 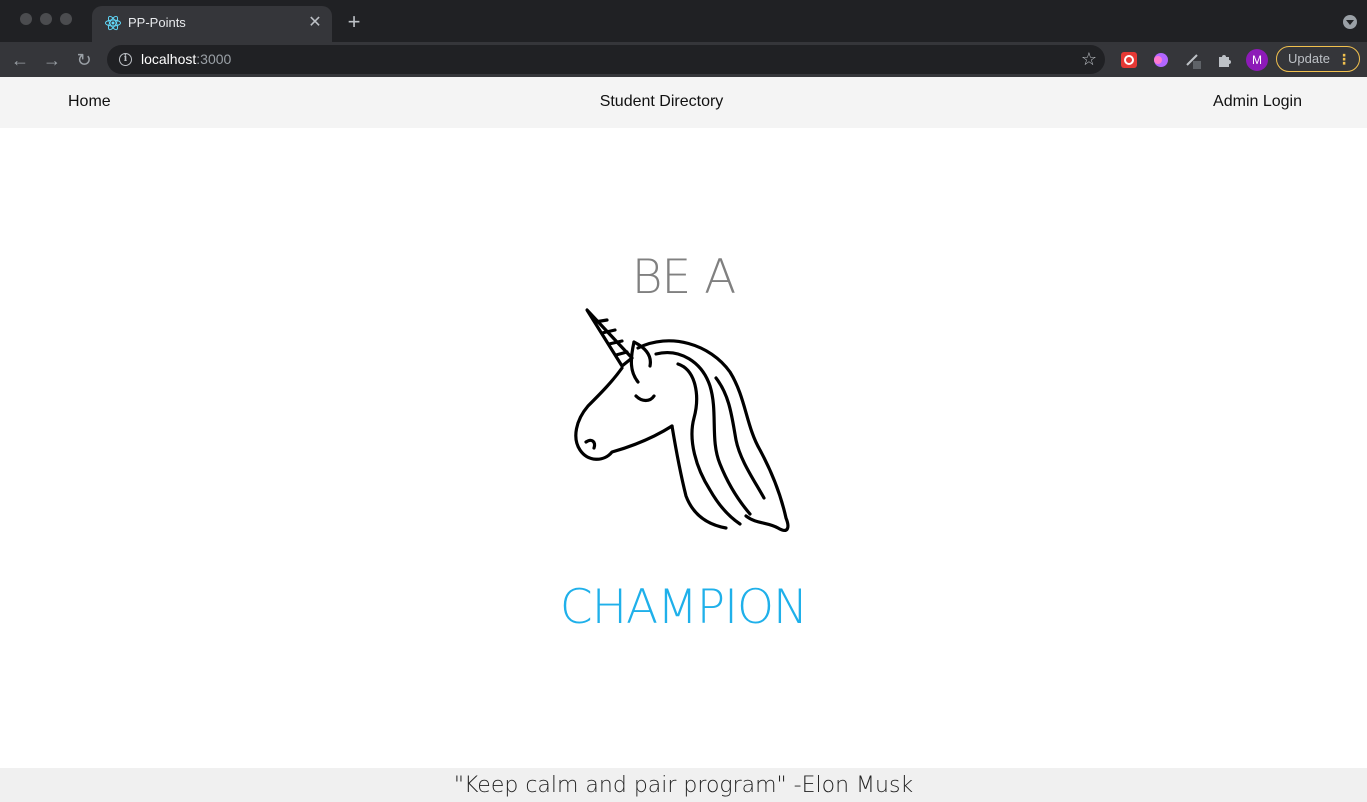 I want to click on browser-tab-active: PP-Points ✕, so click(x=212, y=24).